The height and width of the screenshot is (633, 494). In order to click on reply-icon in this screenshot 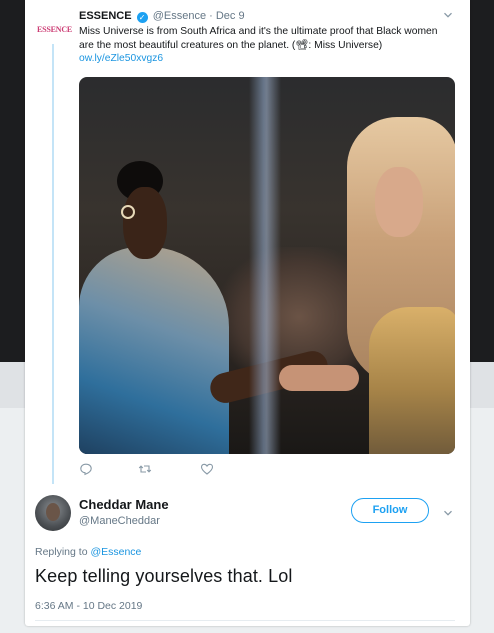, I will do `click(86, 469)`.